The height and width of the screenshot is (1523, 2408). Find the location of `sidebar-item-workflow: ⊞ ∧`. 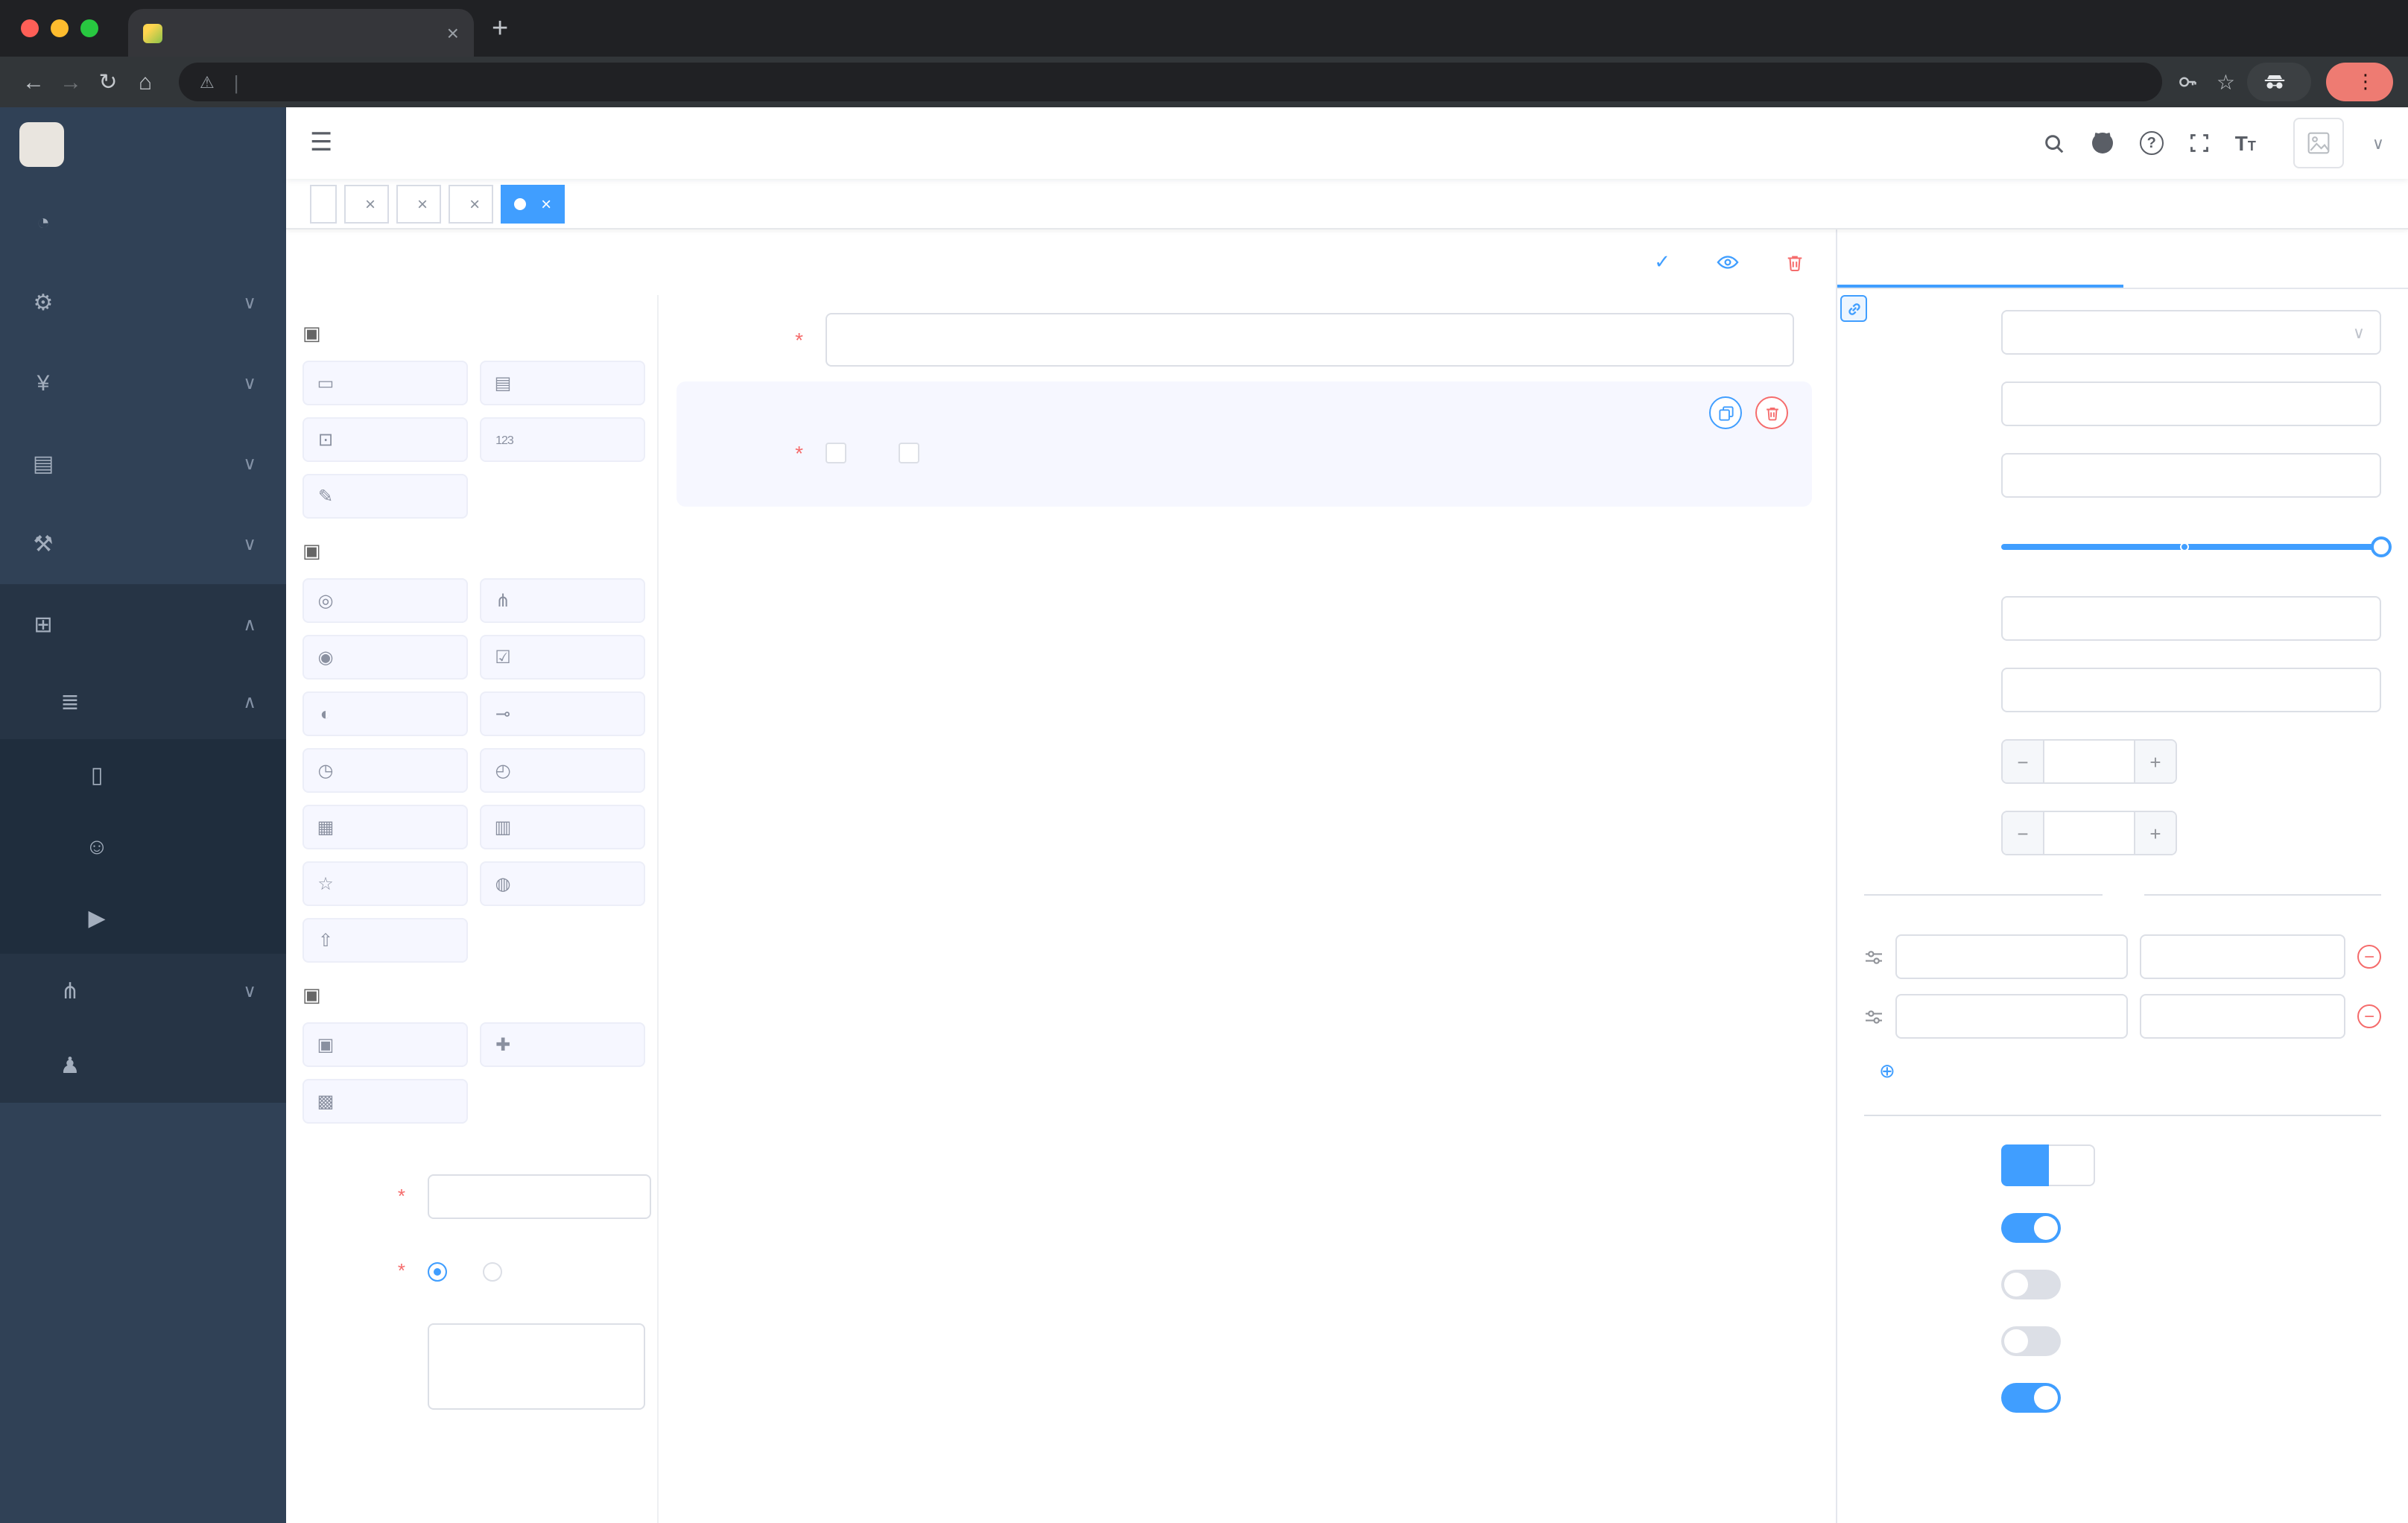

sidebar-item-workflow: ⊞ ∧ is located at coordinates (143, 624).